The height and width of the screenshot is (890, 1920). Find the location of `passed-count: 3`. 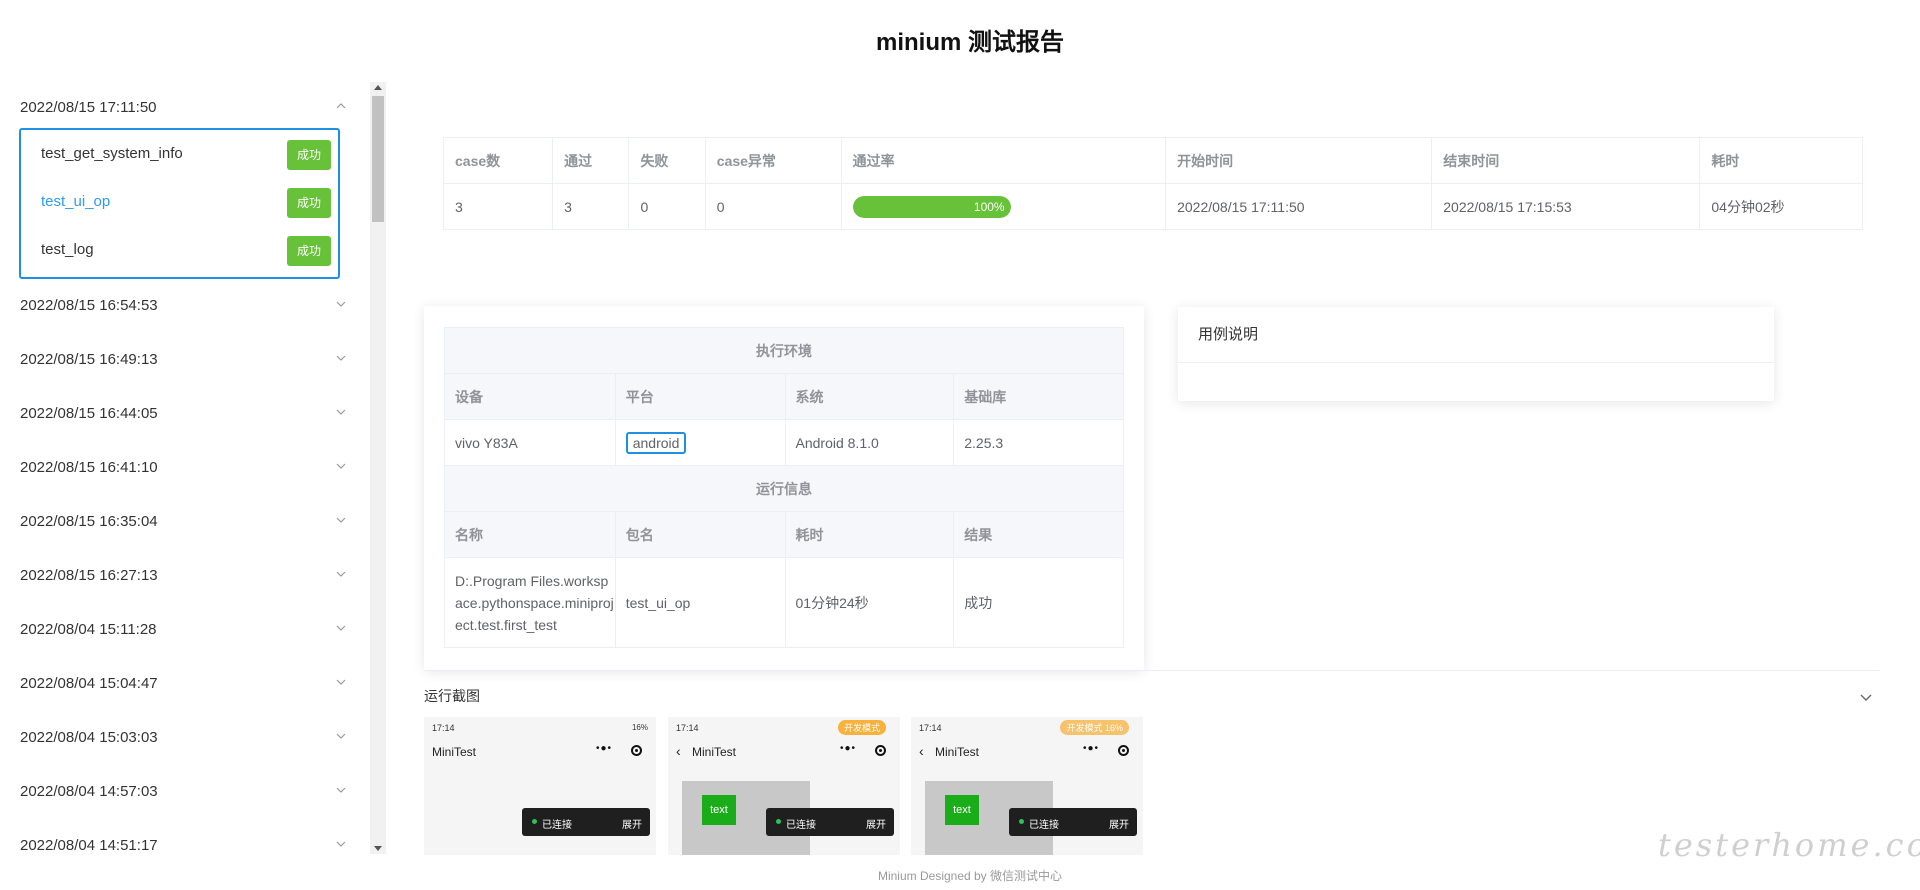

passed-count: 3 is located at coordinates (591, 206).